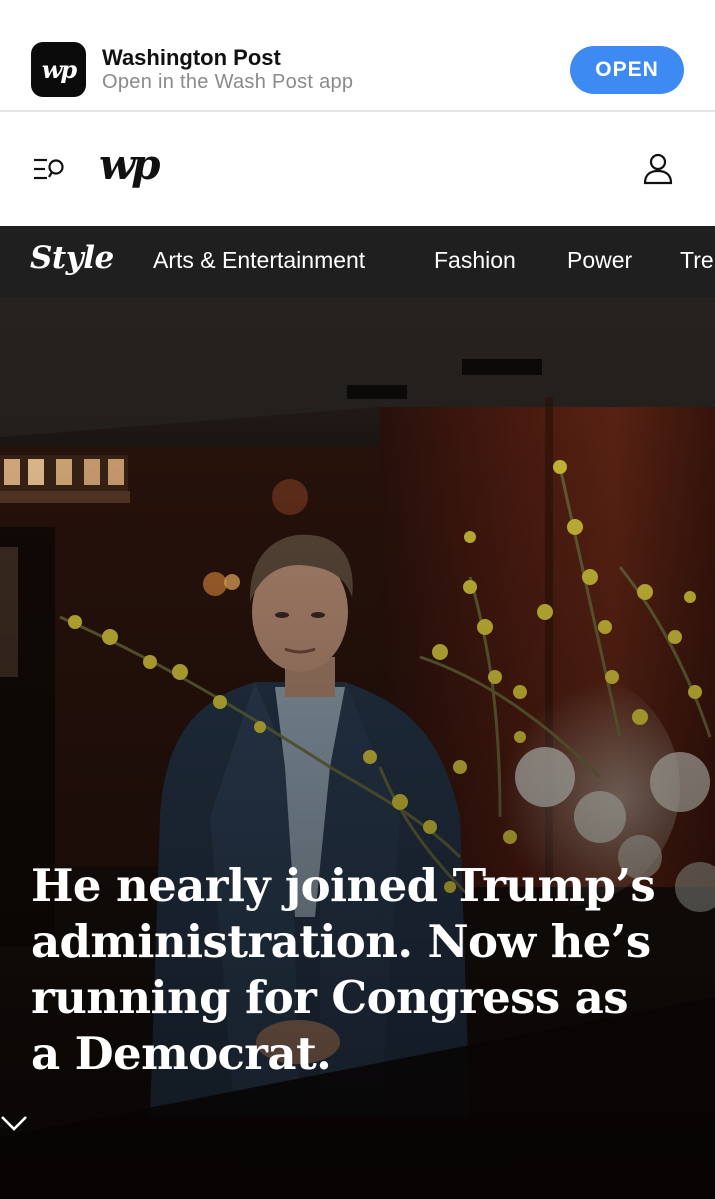 The width and height of the screenshot is (715, 1199). Describe the element at coordinates (228, 82) in the screenshot. I see `app-subtitle: Open in the Wash Post app` at that location.